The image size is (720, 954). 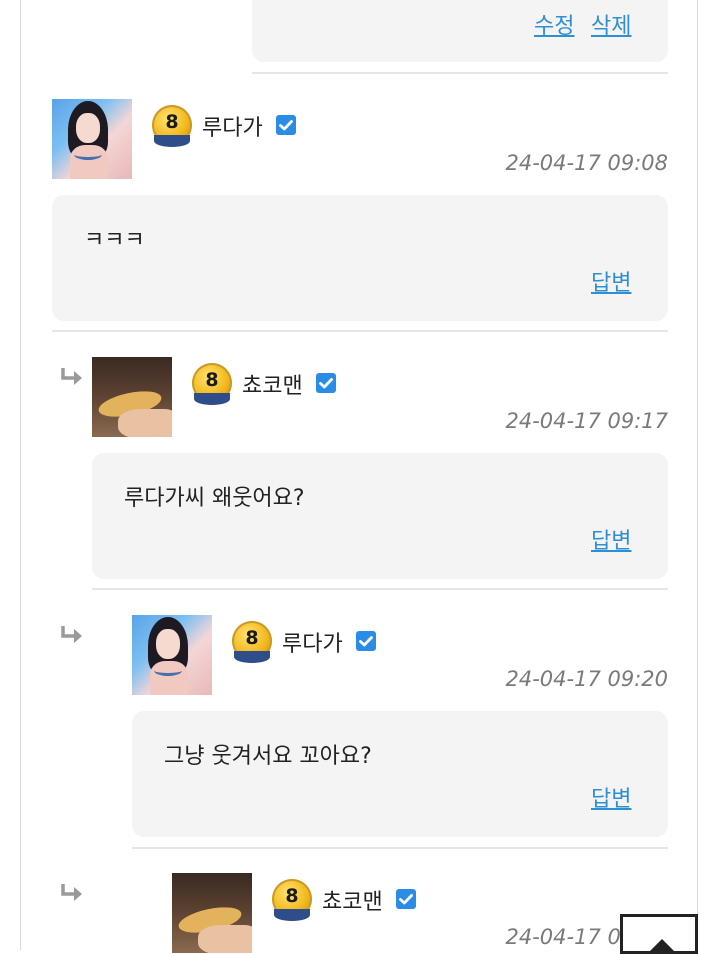 What do you see at coordinates (586, 421) in the screenshot?
I see `comment-timestamp: 24-04-17 09:17` at bounding box center [586, 421].